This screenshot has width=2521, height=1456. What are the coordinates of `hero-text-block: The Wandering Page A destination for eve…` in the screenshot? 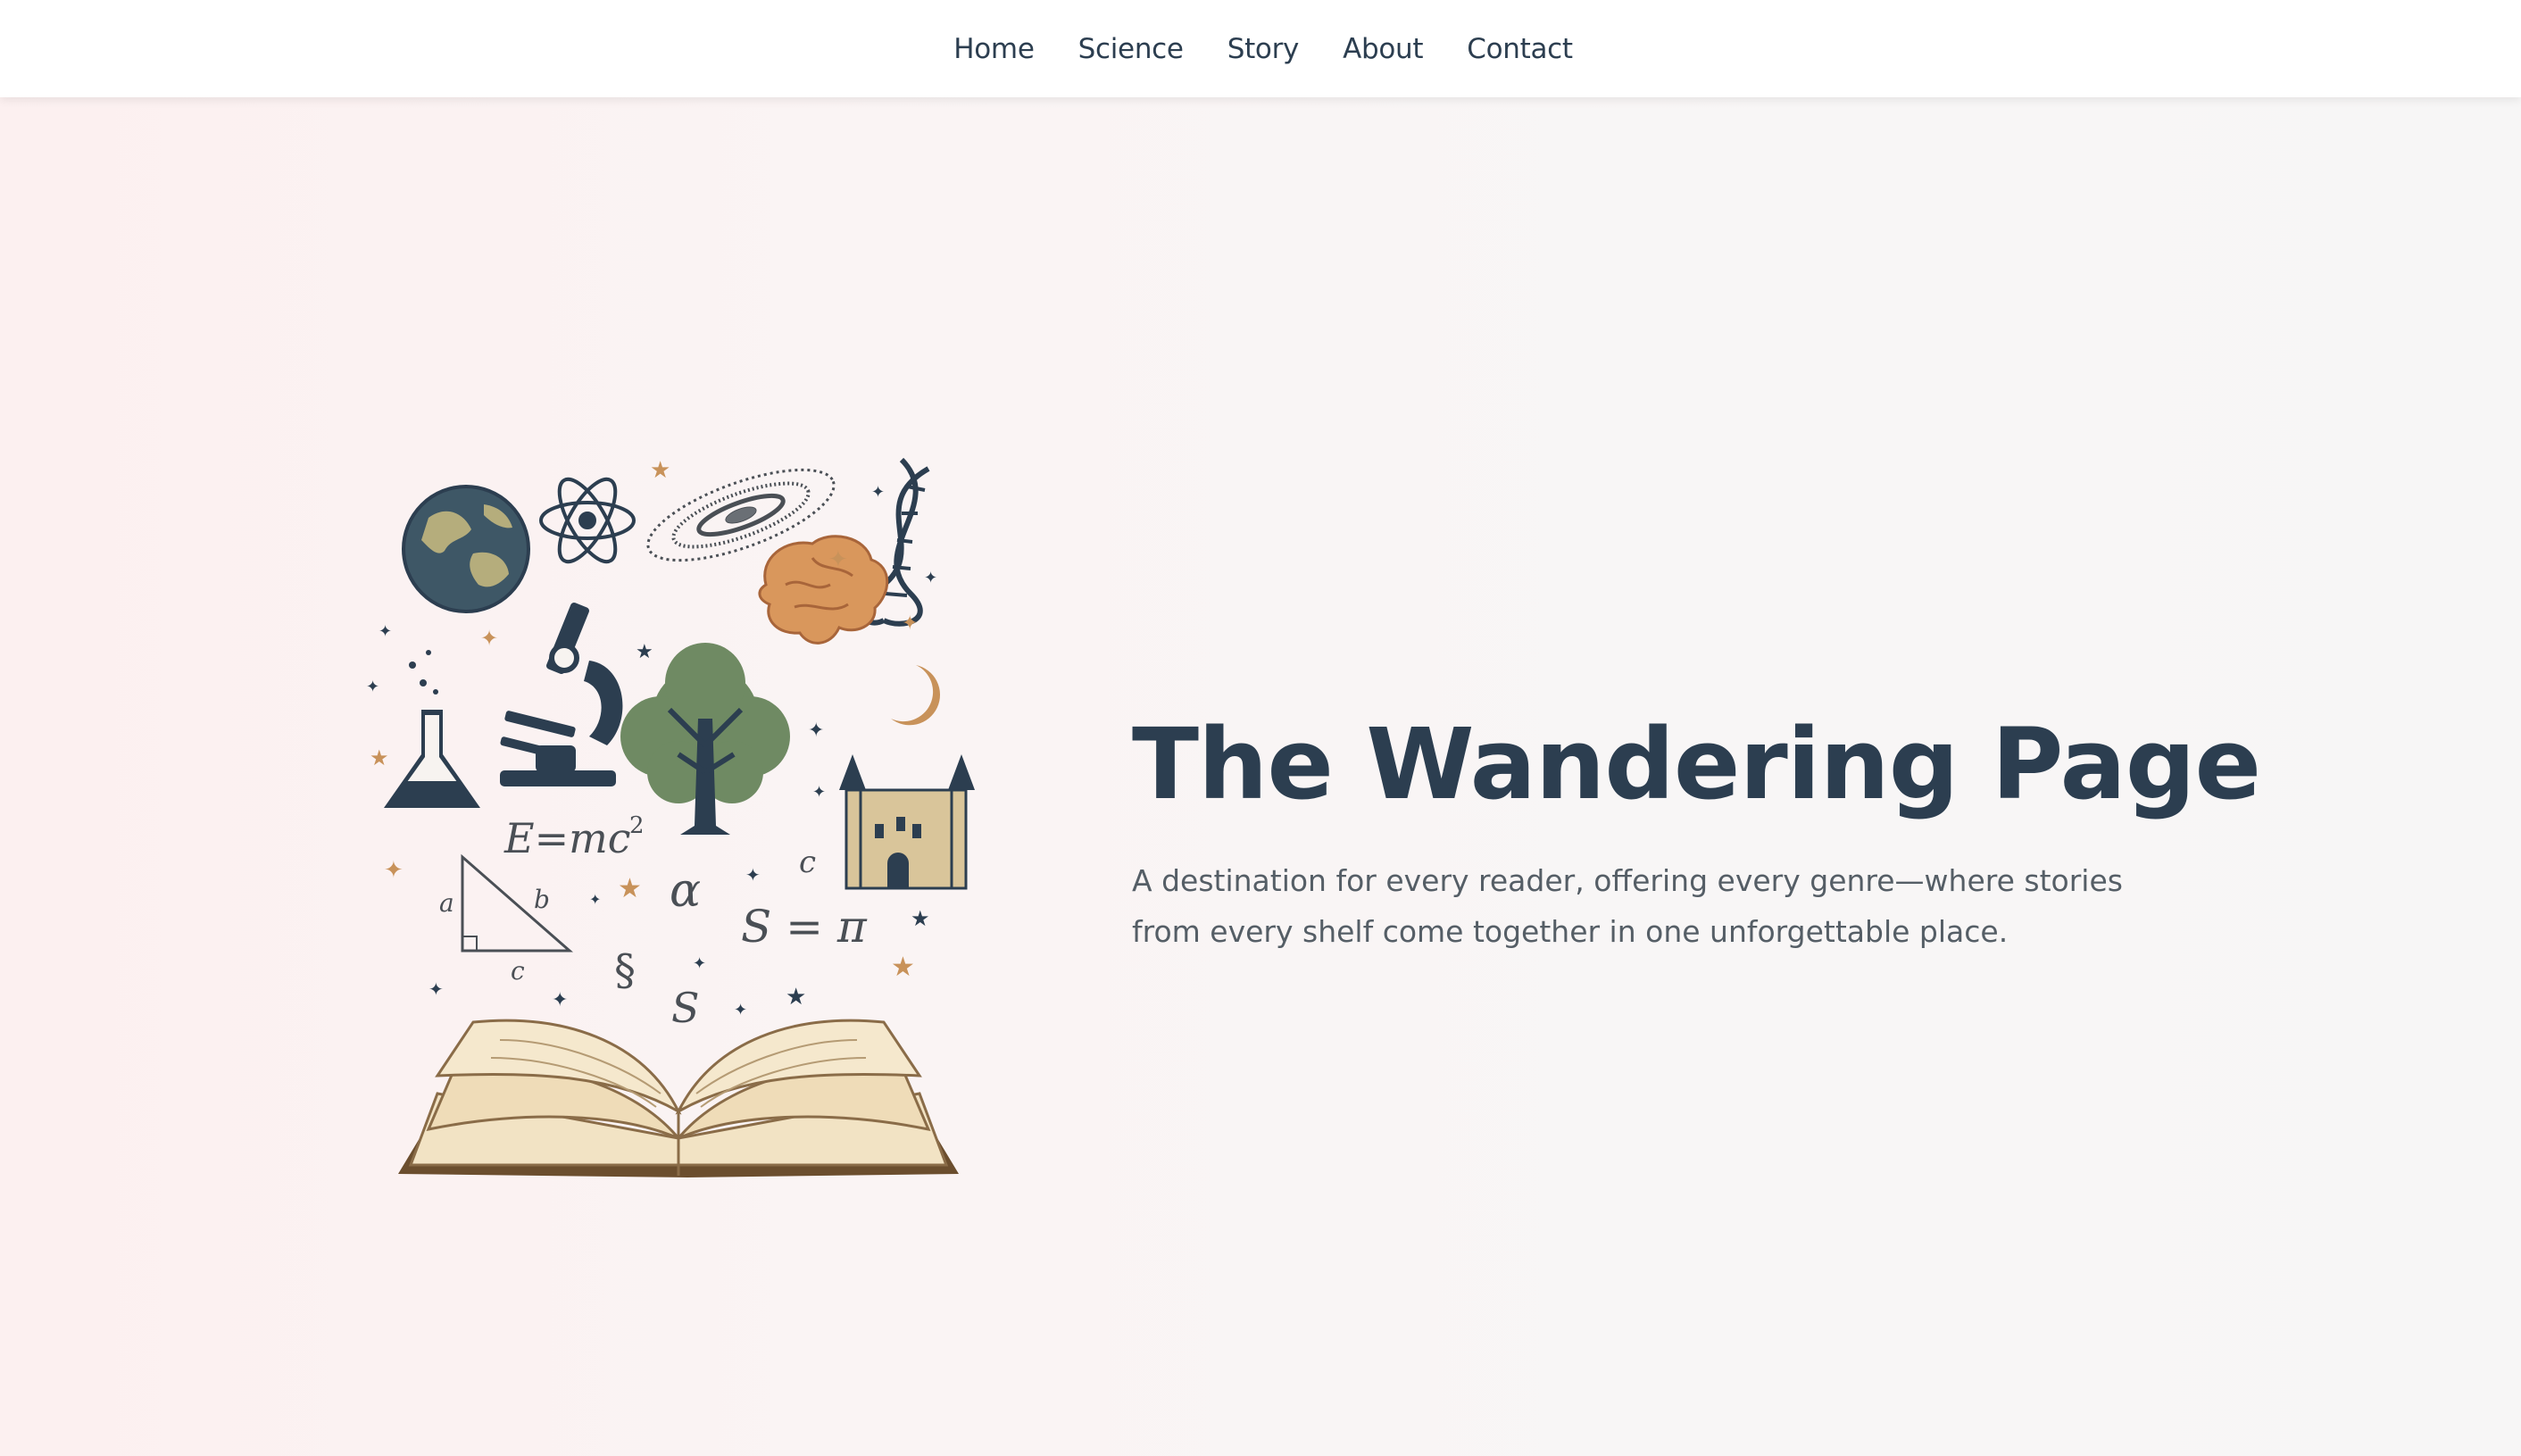 It's located at (1703, 831).